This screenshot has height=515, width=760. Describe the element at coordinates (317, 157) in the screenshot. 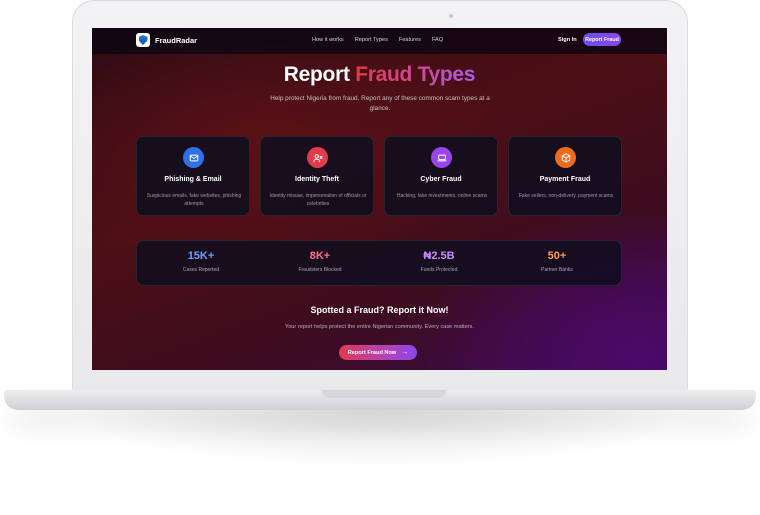

I see `user-x-icon` at that location.